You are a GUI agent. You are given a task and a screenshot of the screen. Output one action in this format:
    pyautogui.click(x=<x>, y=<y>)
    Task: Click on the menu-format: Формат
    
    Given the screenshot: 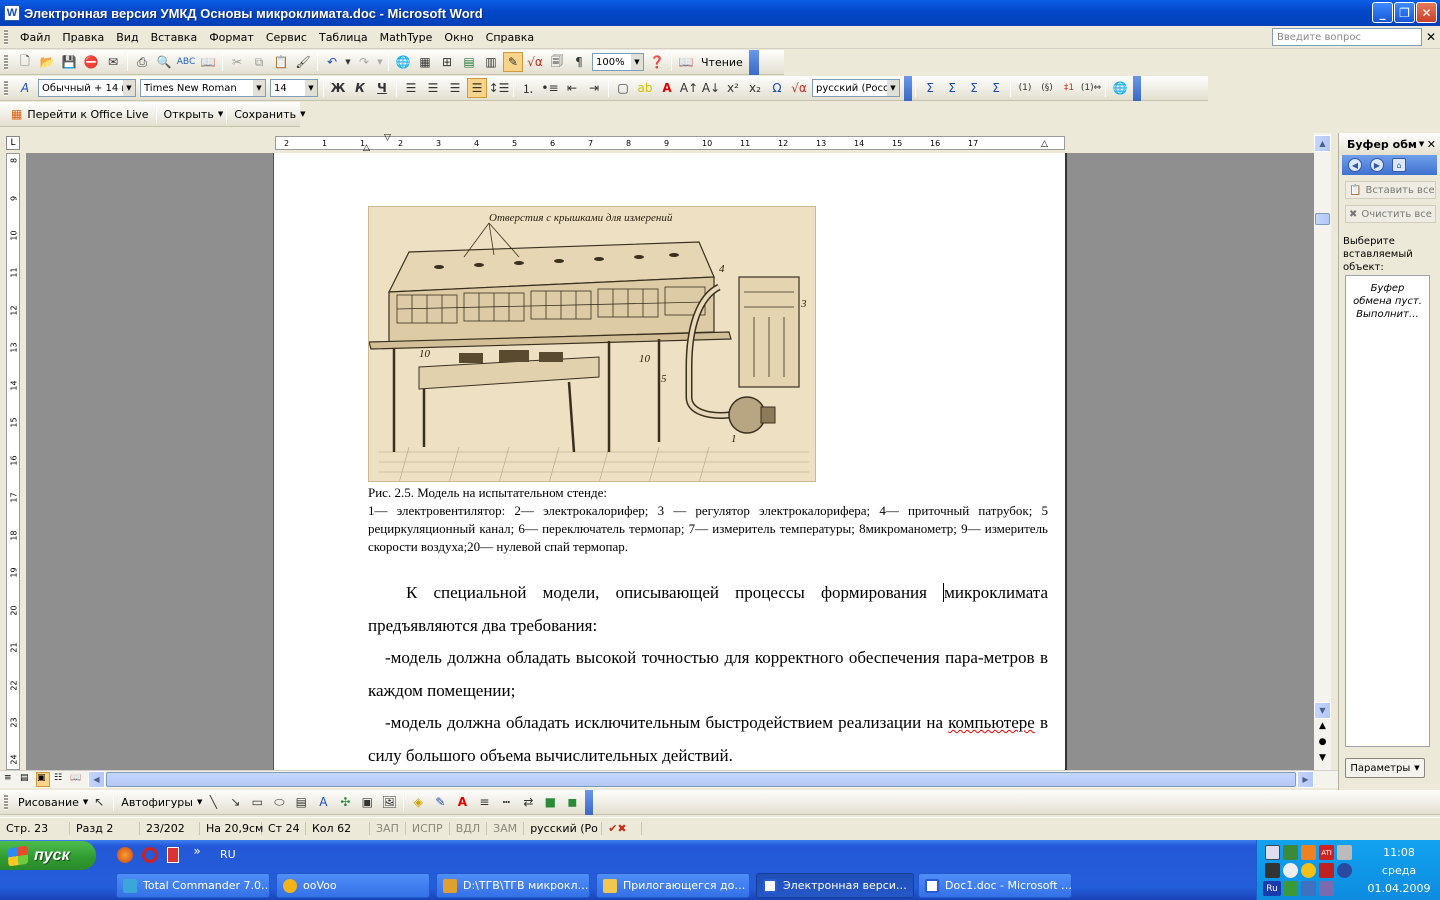 What is the action you would take?
    pyautogui.click(x=231, y=37)
    